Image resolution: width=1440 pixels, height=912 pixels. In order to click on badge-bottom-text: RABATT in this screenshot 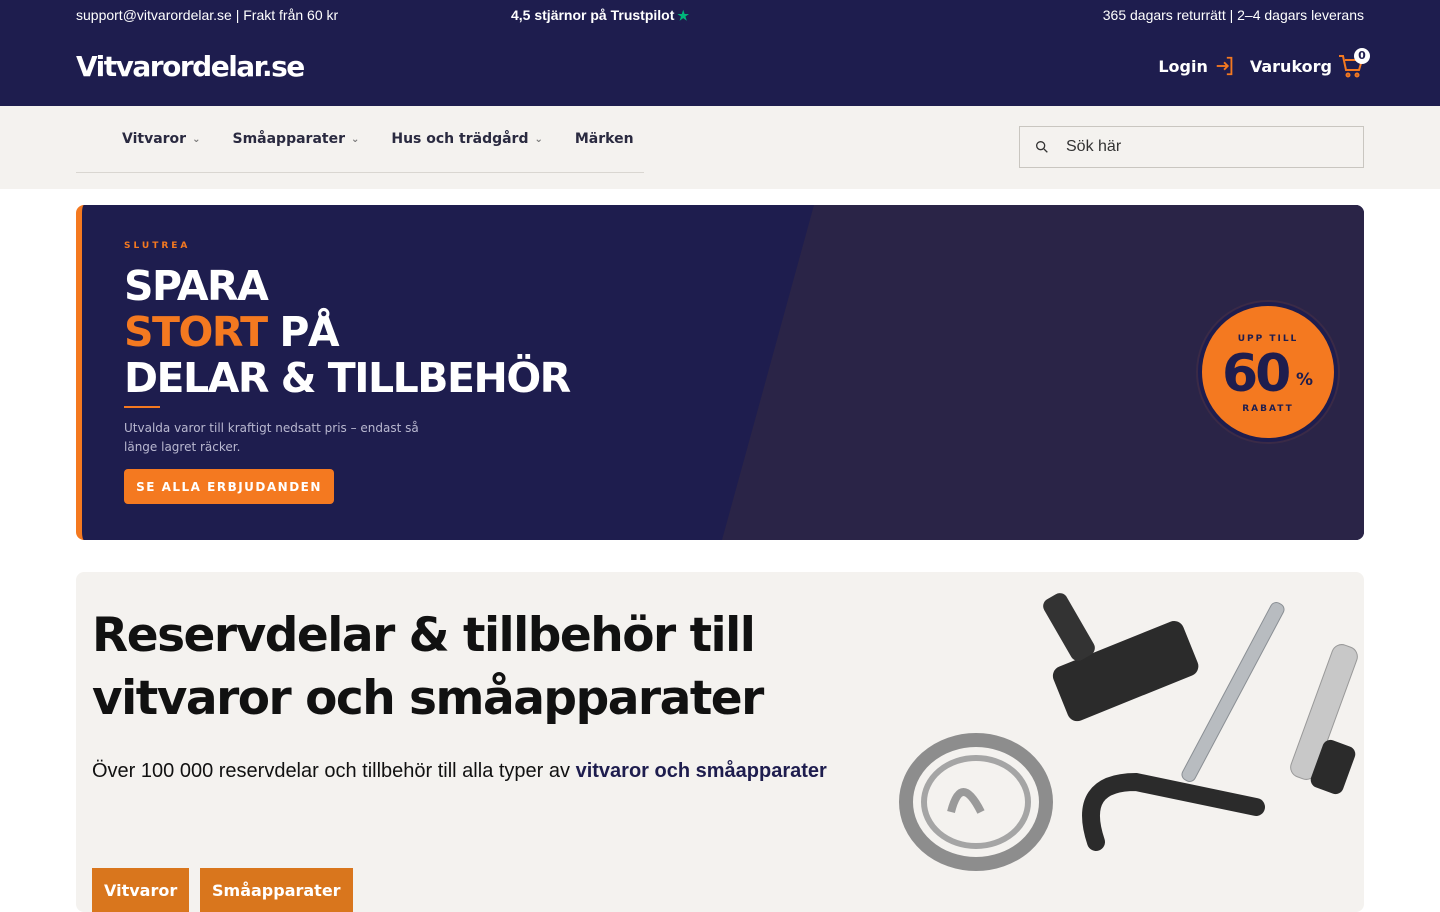, I will do `click(1268, 409)`.